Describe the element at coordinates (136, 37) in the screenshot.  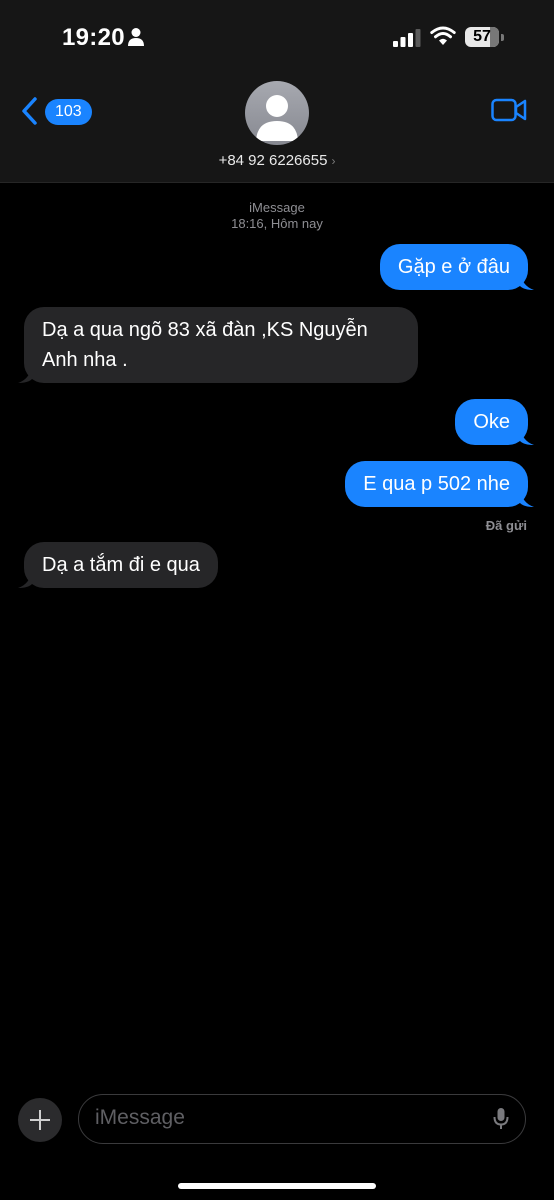
I see `person-icon` at that location.